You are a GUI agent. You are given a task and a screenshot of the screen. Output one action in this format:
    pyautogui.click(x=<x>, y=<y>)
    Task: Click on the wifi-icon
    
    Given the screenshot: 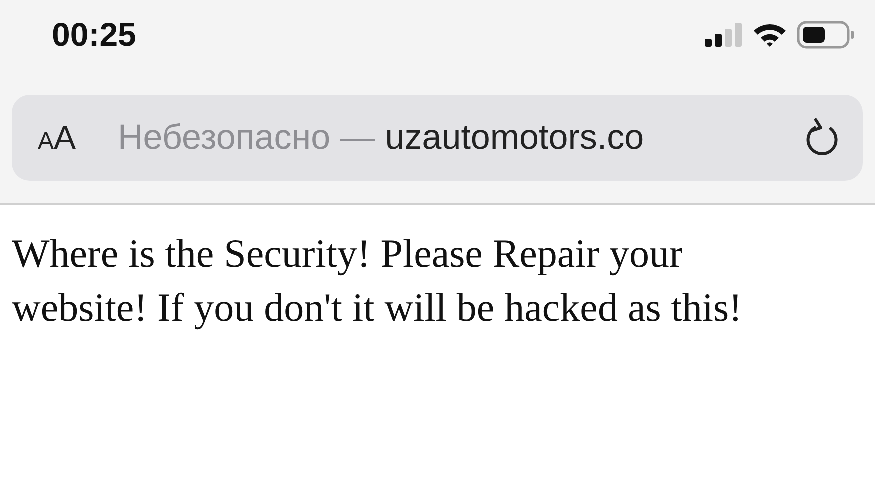 What is the action you would take?
    pyautogui.click(x=770, y=35)
    